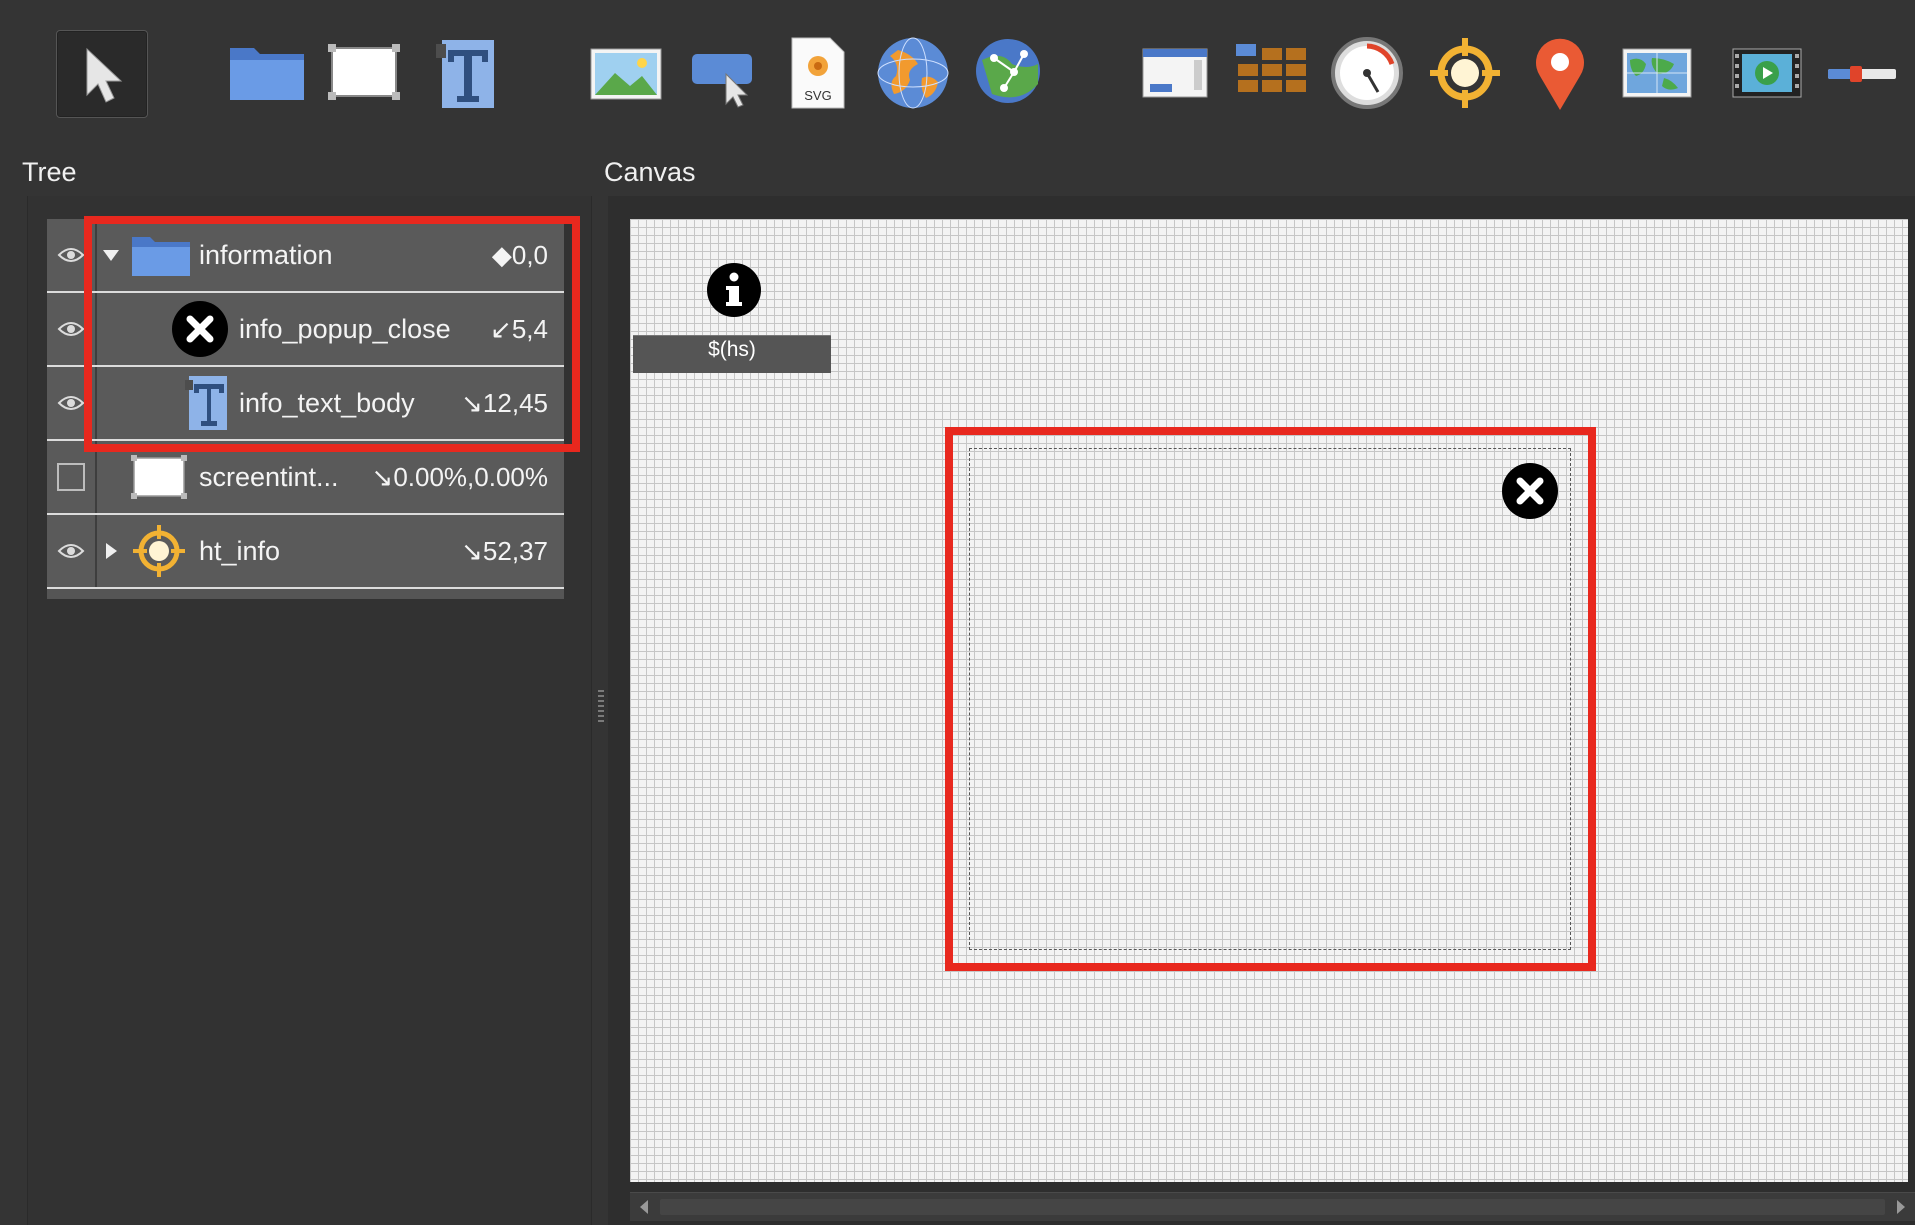 The width and height of the screenshot is (1915, 1225). I want to click on pin-tool, so click(1560, 74).